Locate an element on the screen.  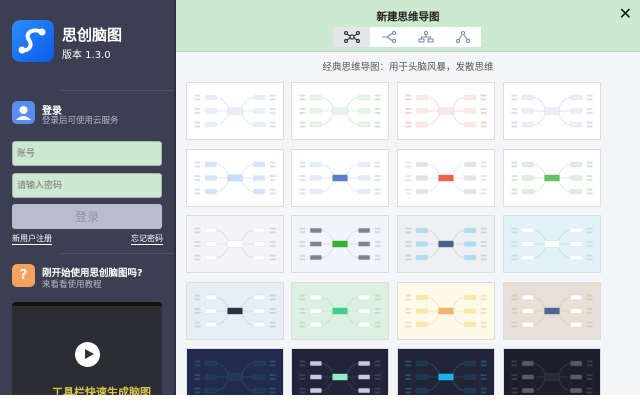
app-name: 思创脑图 is located at coordinates (92, 35).